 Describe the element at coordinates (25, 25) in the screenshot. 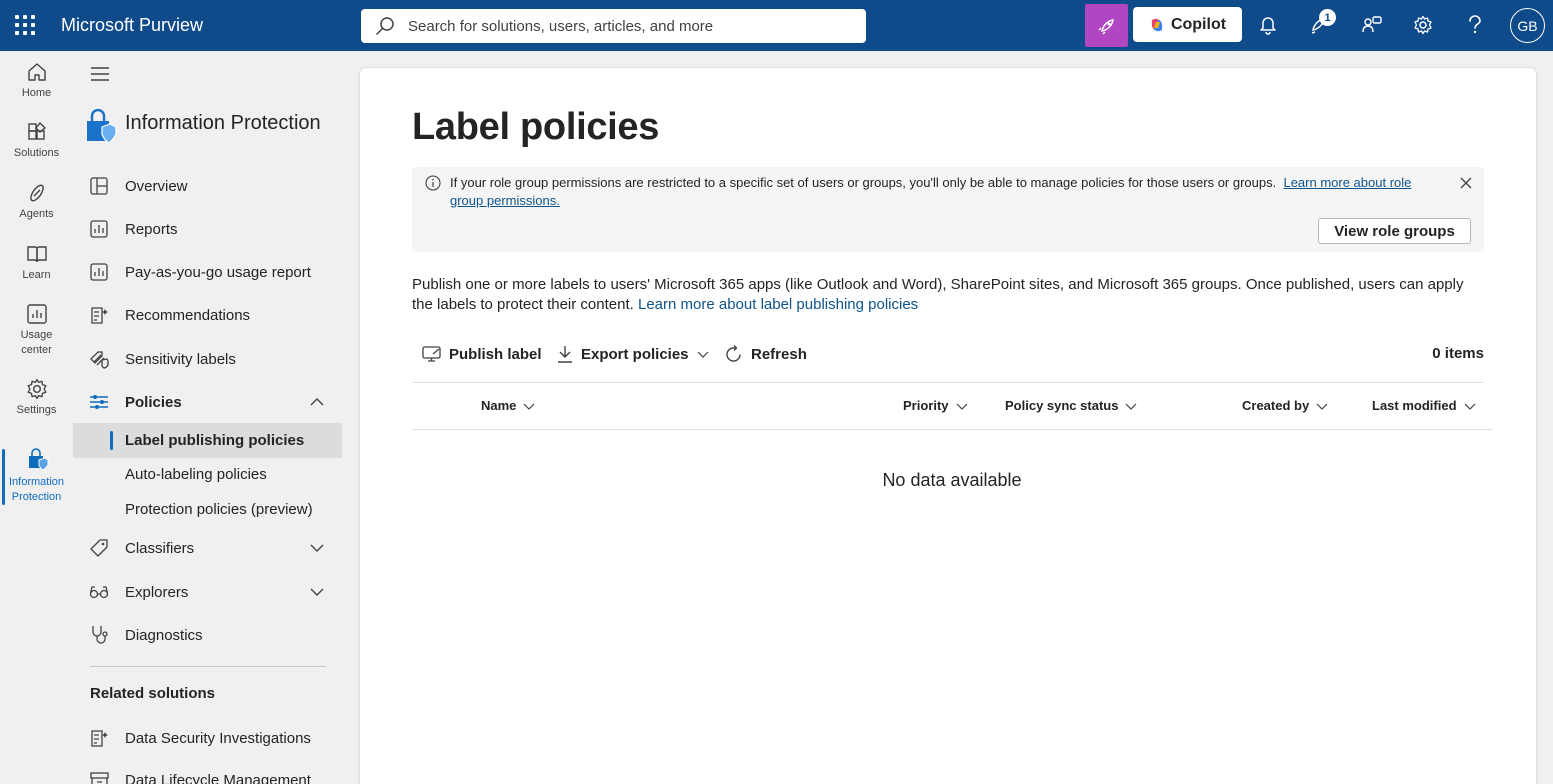

I see `app-launcher-icon` at that location.